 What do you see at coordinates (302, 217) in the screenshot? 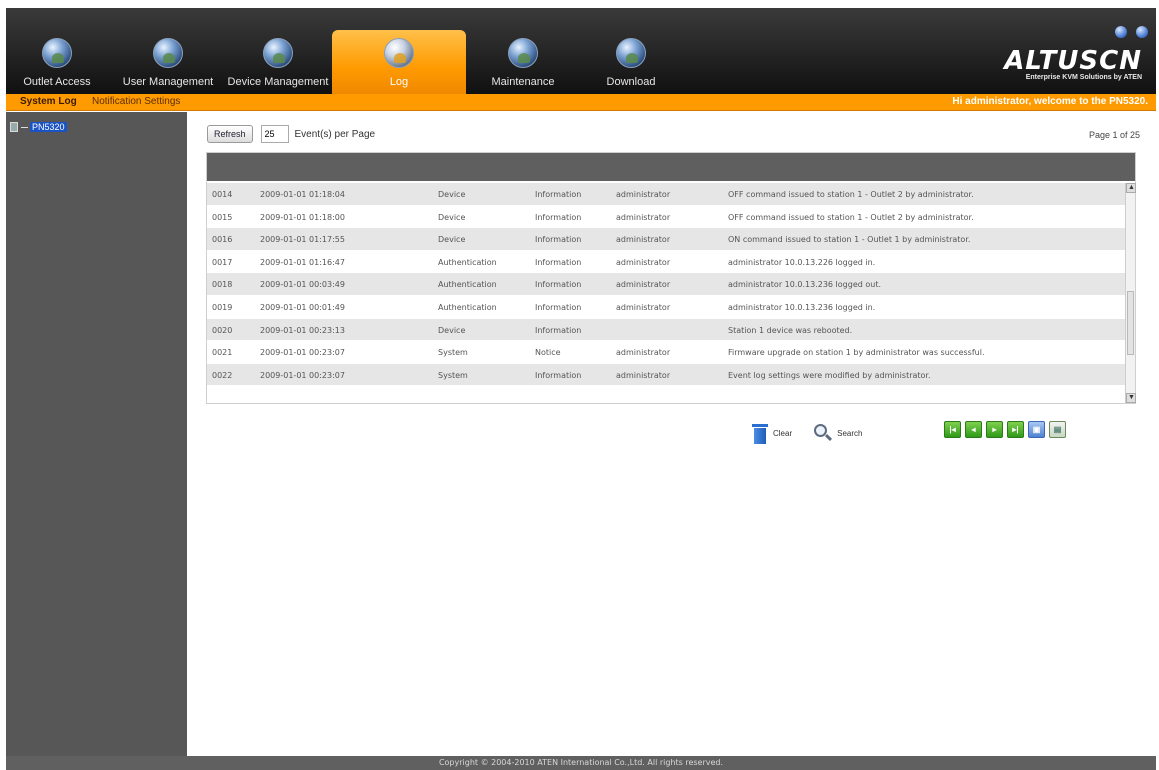
I see `cell-time: 2009-01-01 01:18:00` at bounding box center [302, 217].